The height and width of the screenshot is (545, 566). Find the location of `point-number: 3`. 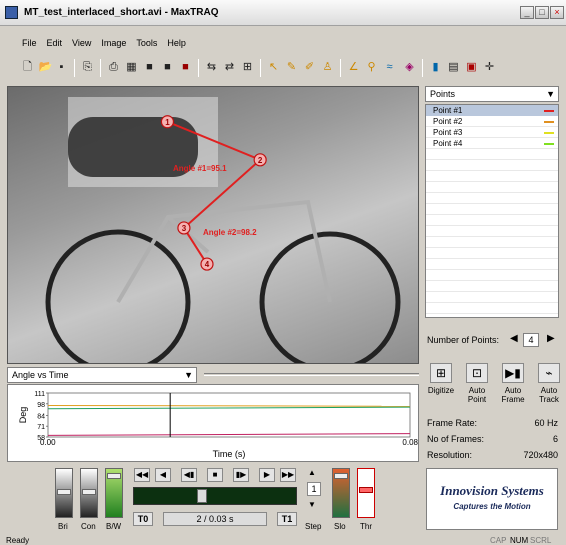

point-number: 3 is located at coordinates (184, 228).